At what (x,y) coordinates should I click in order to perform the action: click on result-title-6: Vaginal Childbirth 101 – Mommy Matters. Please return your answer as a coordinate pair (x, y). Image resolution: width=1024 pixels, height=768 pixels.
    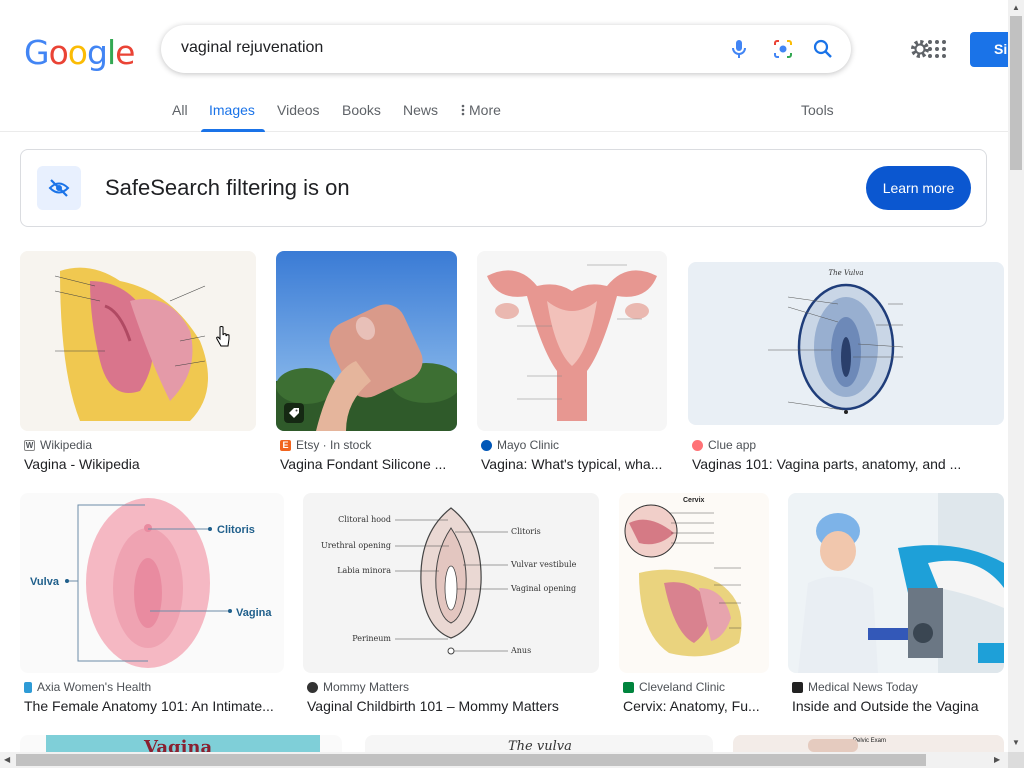
    Looking at the image, I should click on (453, 706).